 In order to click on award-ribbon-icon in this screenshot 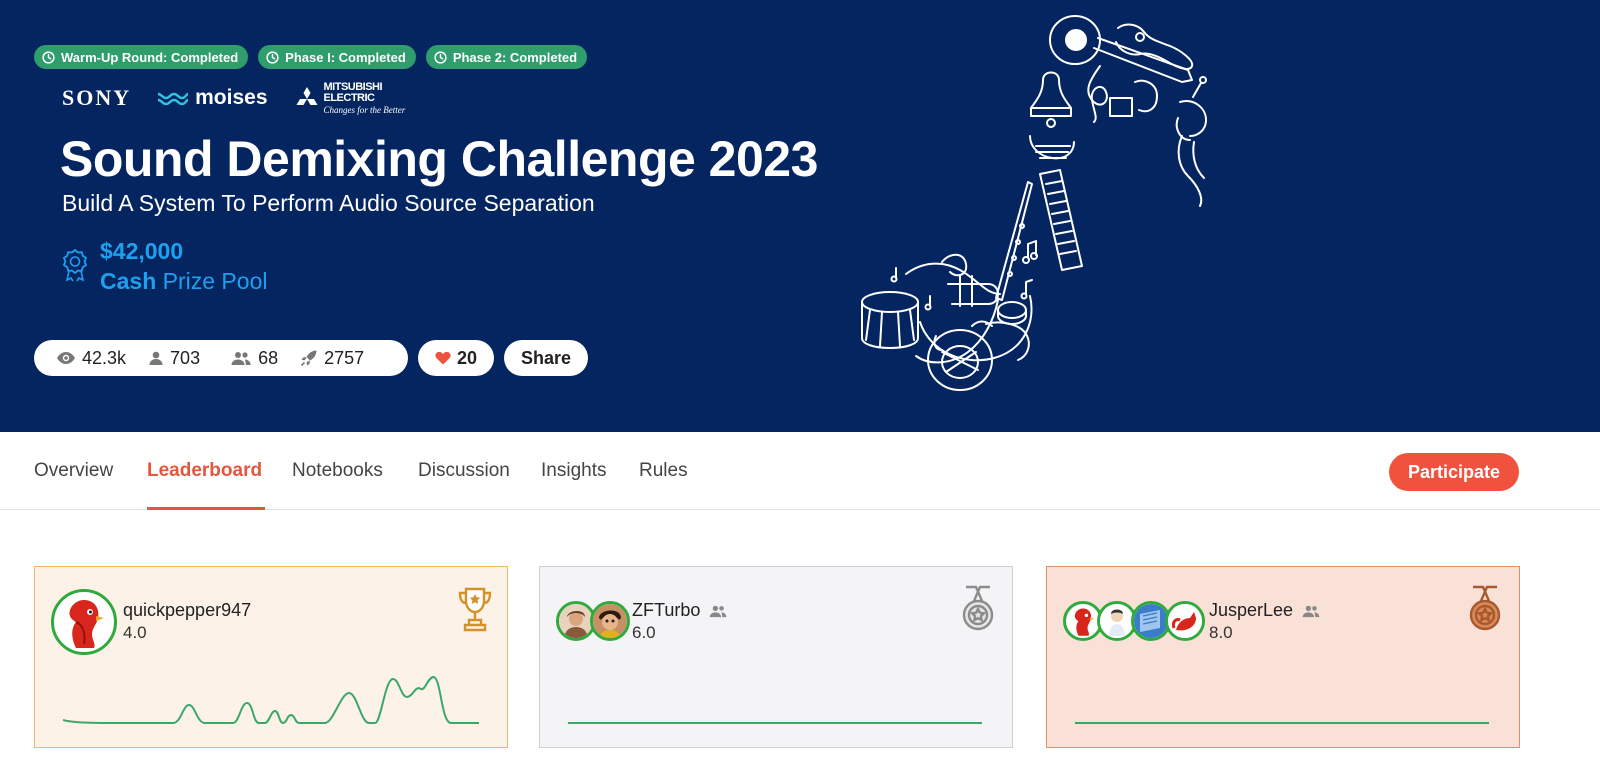, I will do `click(75, 265)`.